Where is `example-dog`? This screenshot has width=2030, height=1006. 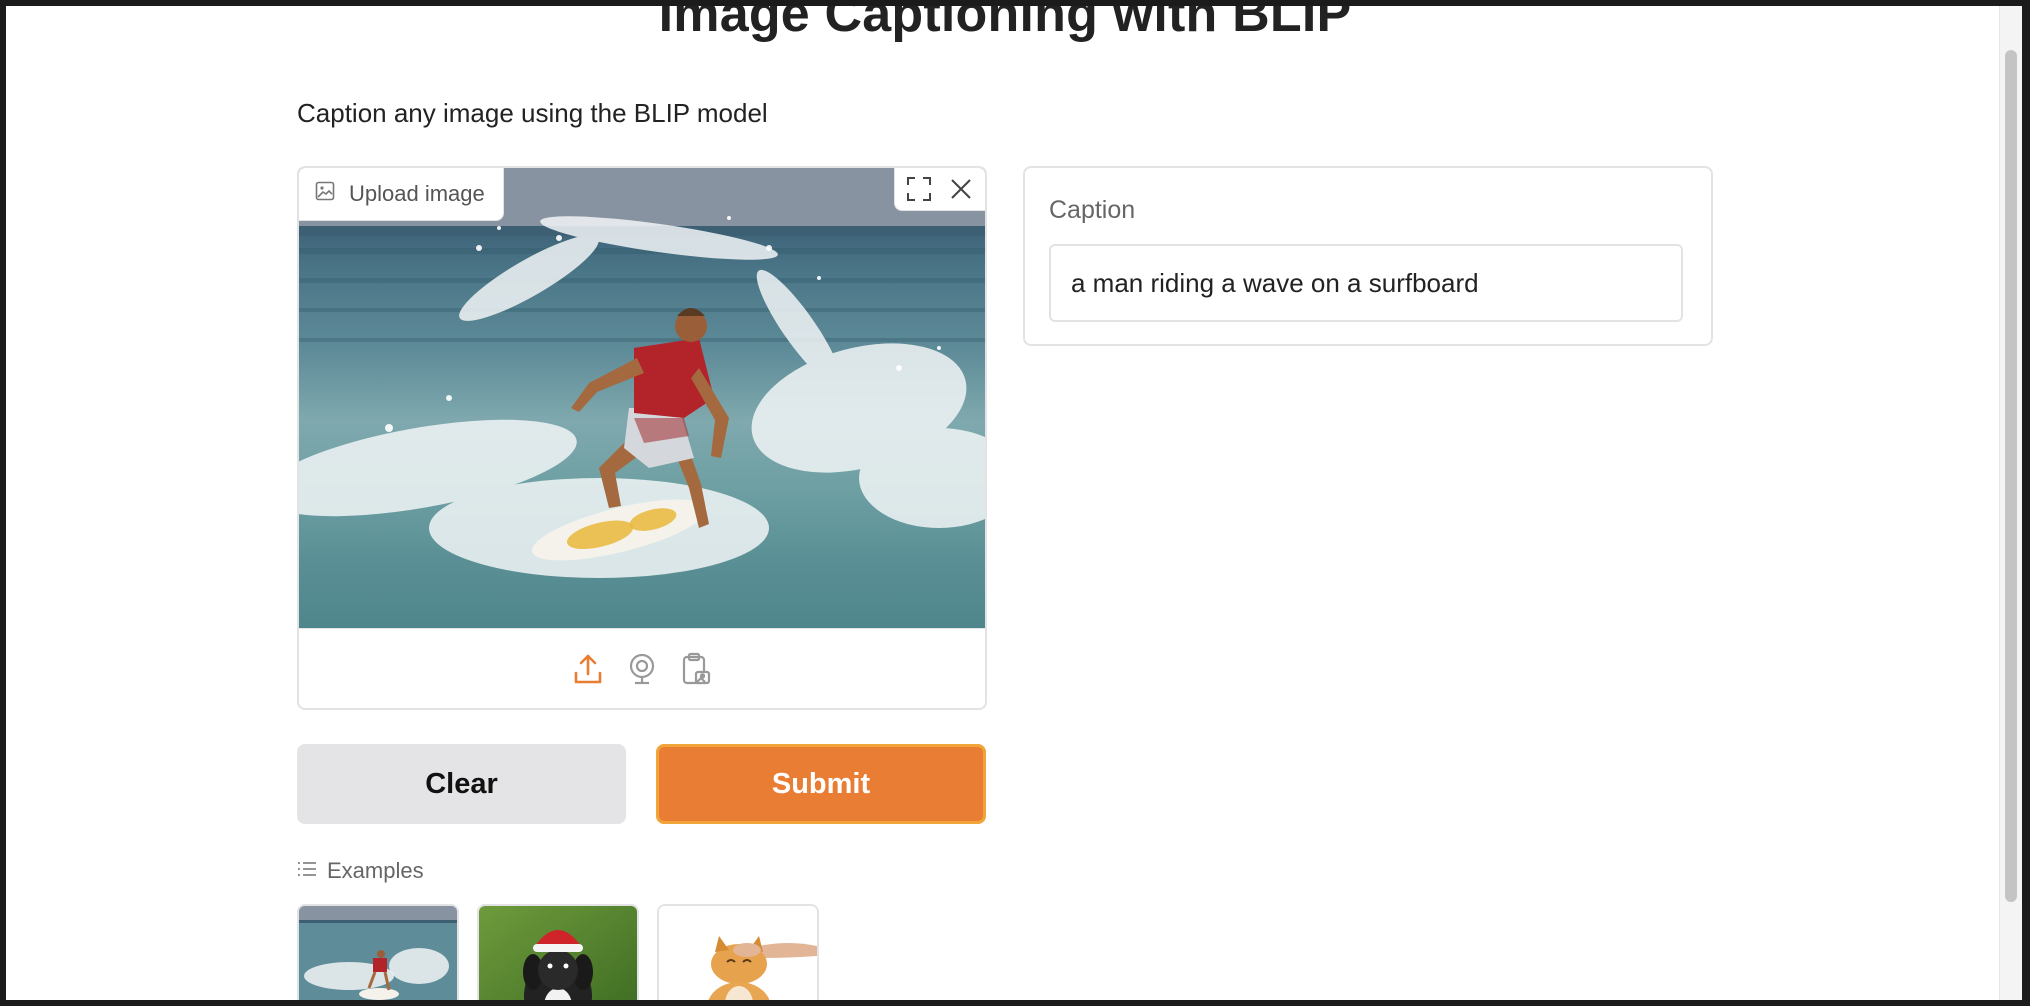 example-dog is located at coordinates (558, 952).